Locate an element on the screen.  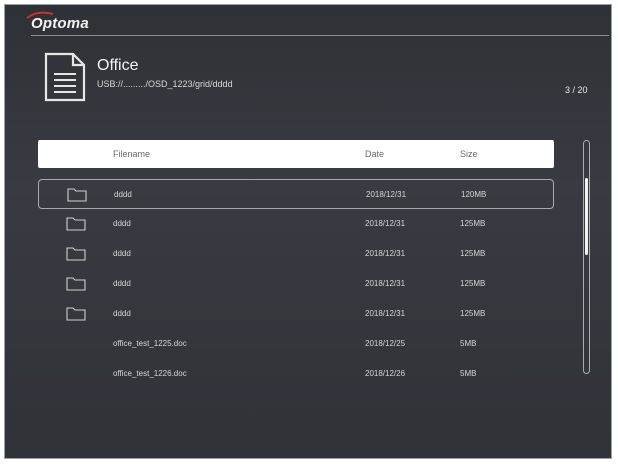
table-header: Filename Date Size is located at coordinates (296, 154).